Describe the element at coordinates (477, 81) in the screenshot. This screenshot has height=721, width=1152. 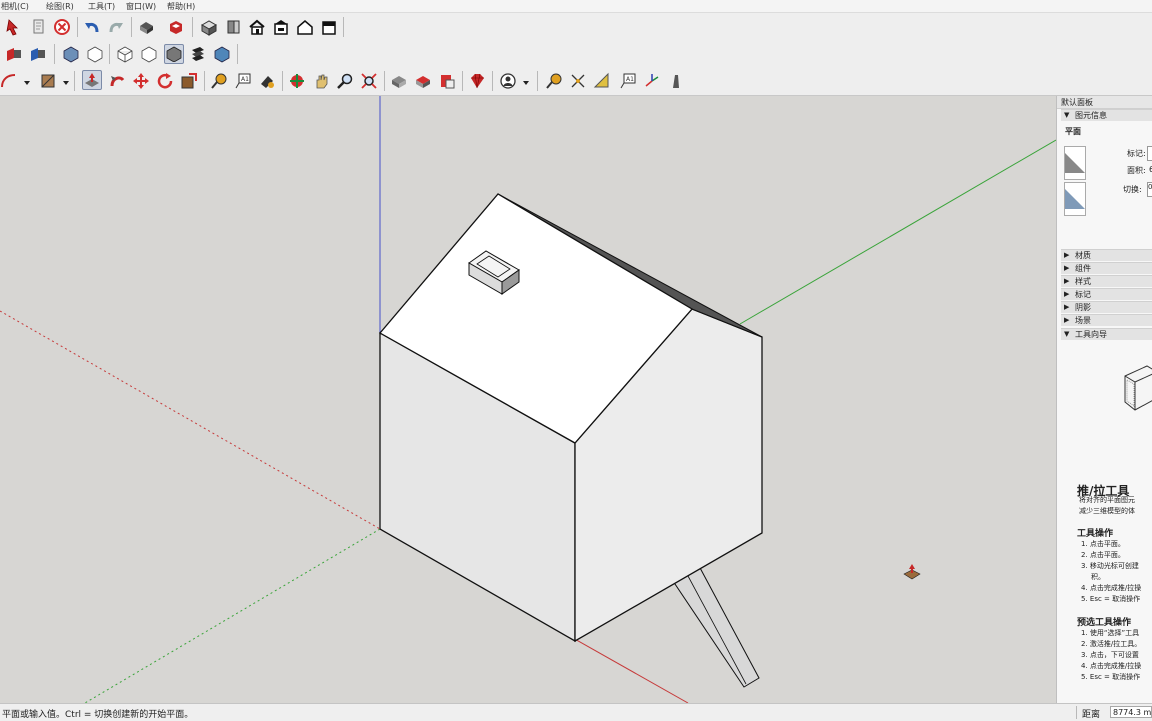
I see `ruby-icon` at that location.